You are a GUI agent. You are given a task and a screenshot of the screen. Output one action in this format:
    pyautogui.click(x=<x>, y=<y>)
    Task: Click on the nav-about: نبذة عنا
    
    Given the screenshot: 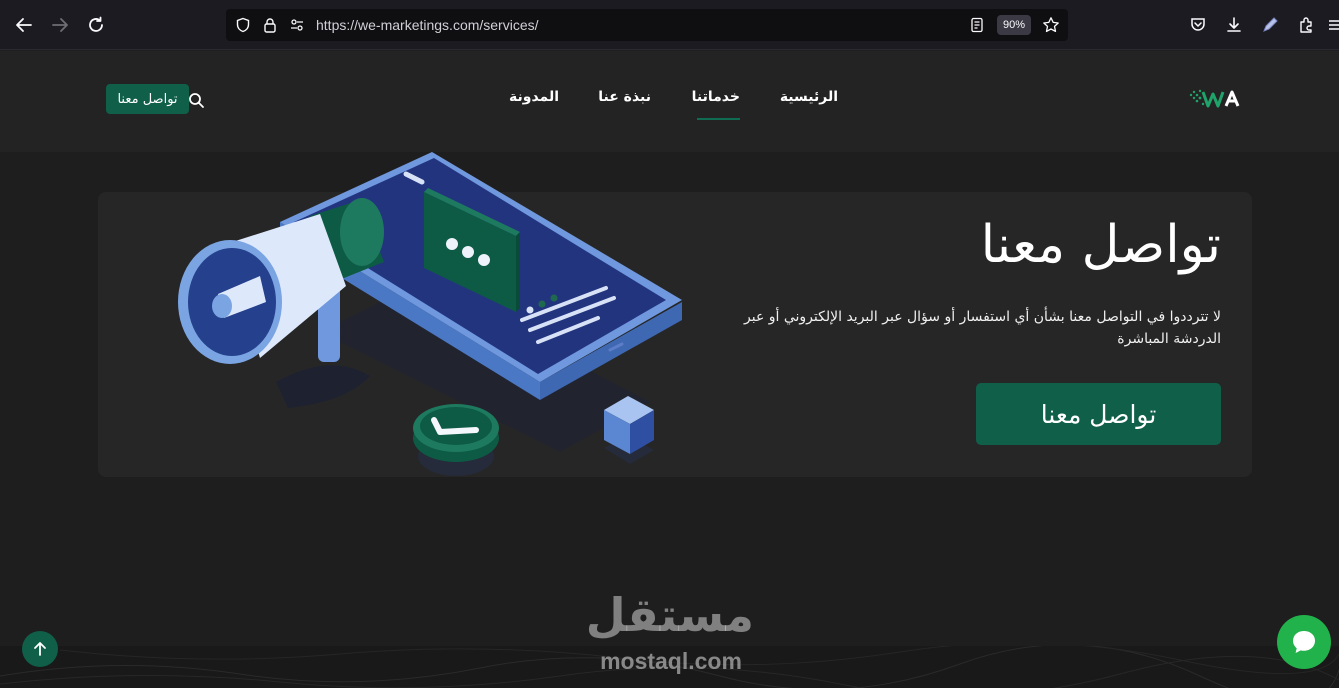 What is the action you would take?
    pyautogui.click(x=624, y=100)
    